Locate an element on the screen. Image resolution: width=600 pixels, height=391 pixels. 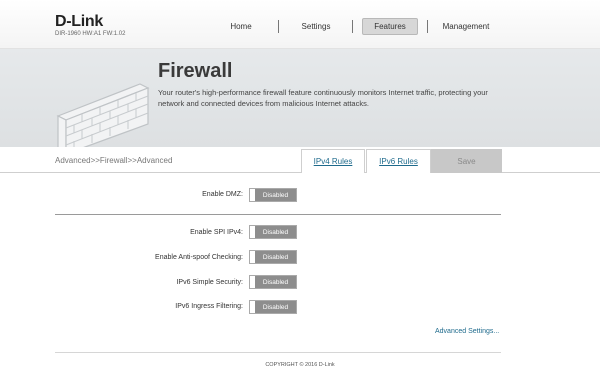
page-title: Firewall is located at coordinates (195, 71).